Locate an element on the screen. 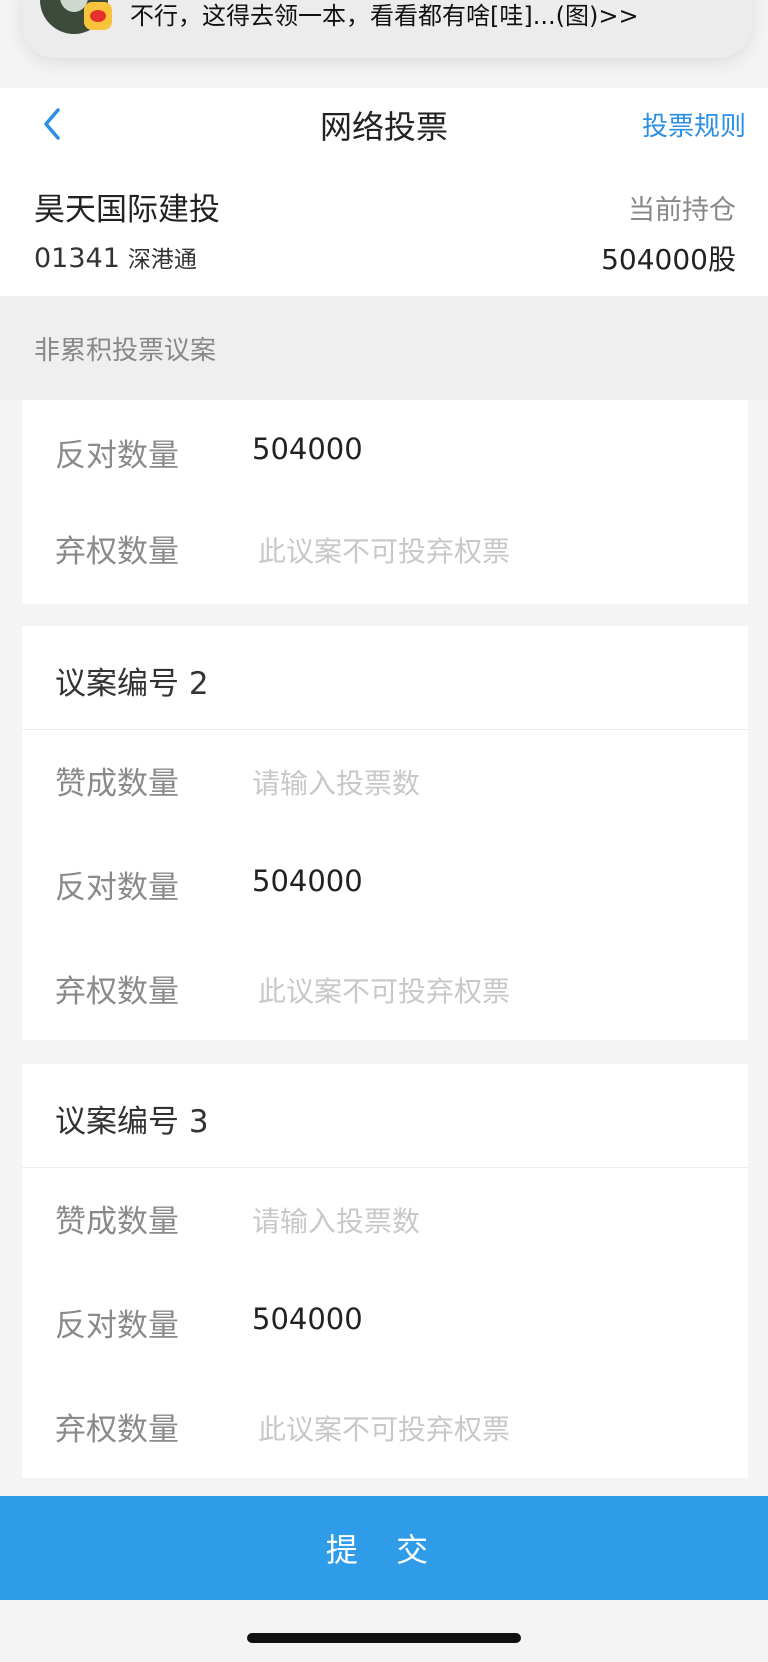 This screenshot has width=768, height=1662. weibo-icon is located at coordinates (98, 16).